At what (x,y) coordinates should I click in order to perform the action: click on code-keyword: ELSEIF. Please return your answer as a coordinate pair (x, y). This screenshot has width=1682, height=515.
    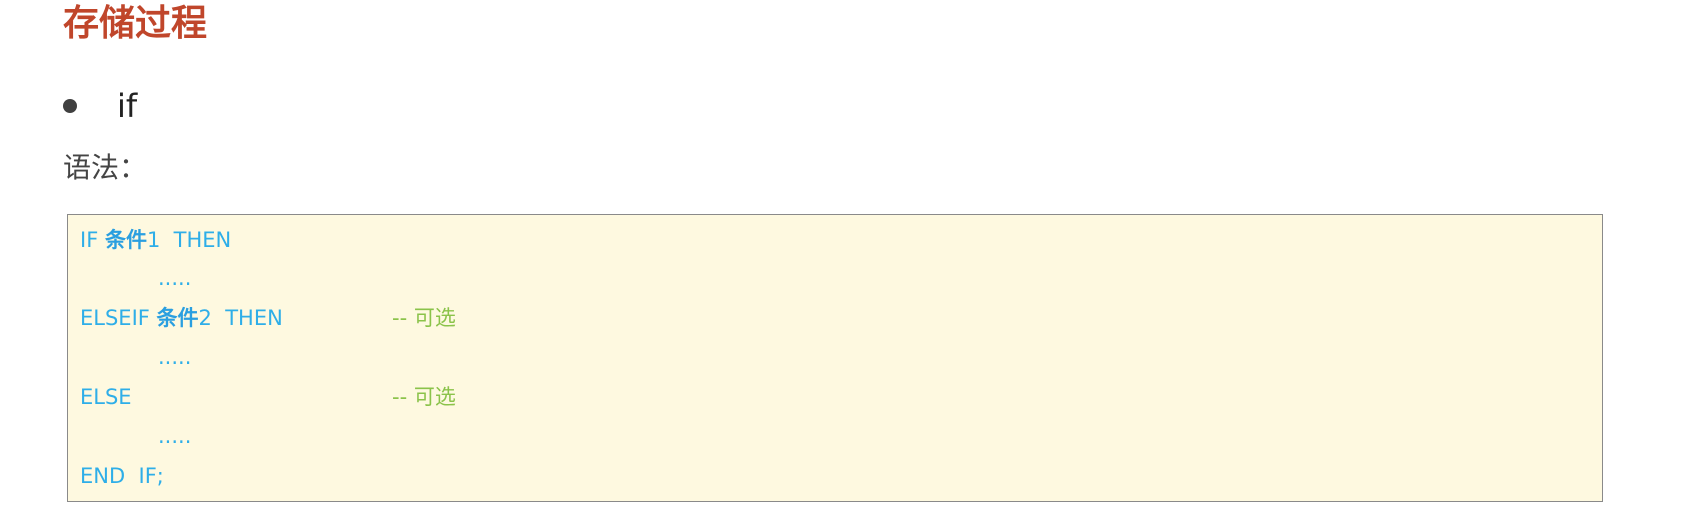
    Looking at the image, I should click on (118, 318).